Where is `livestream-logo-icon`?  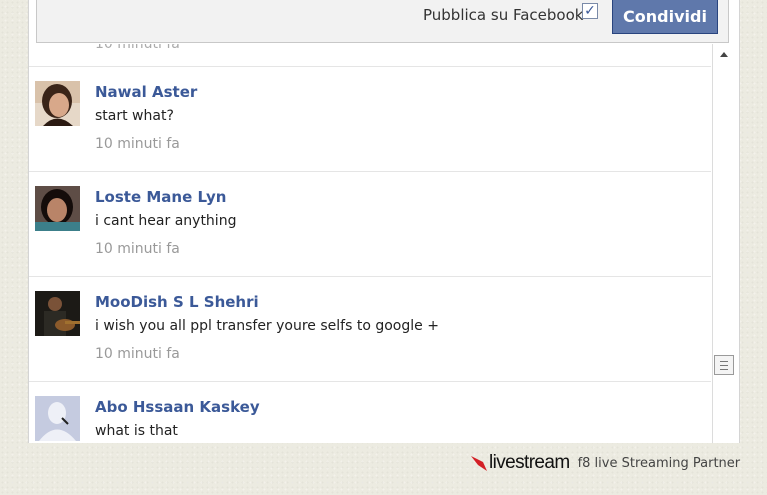
livestream-logo-icon is located at coordinates (479, 463).